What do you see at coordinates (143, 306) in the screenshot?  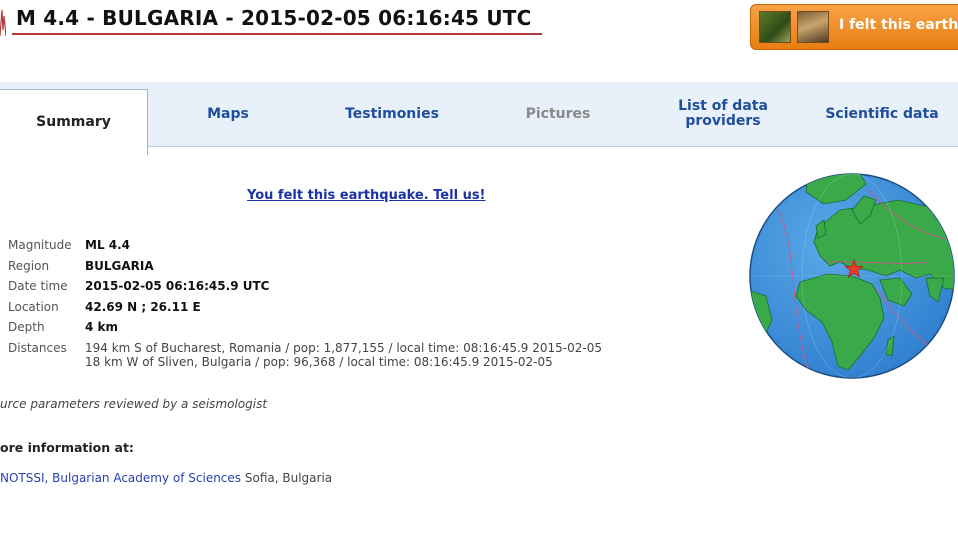 I see `location-value: 42.69 N ; 26.11 E` at bounding box center [143, 306].